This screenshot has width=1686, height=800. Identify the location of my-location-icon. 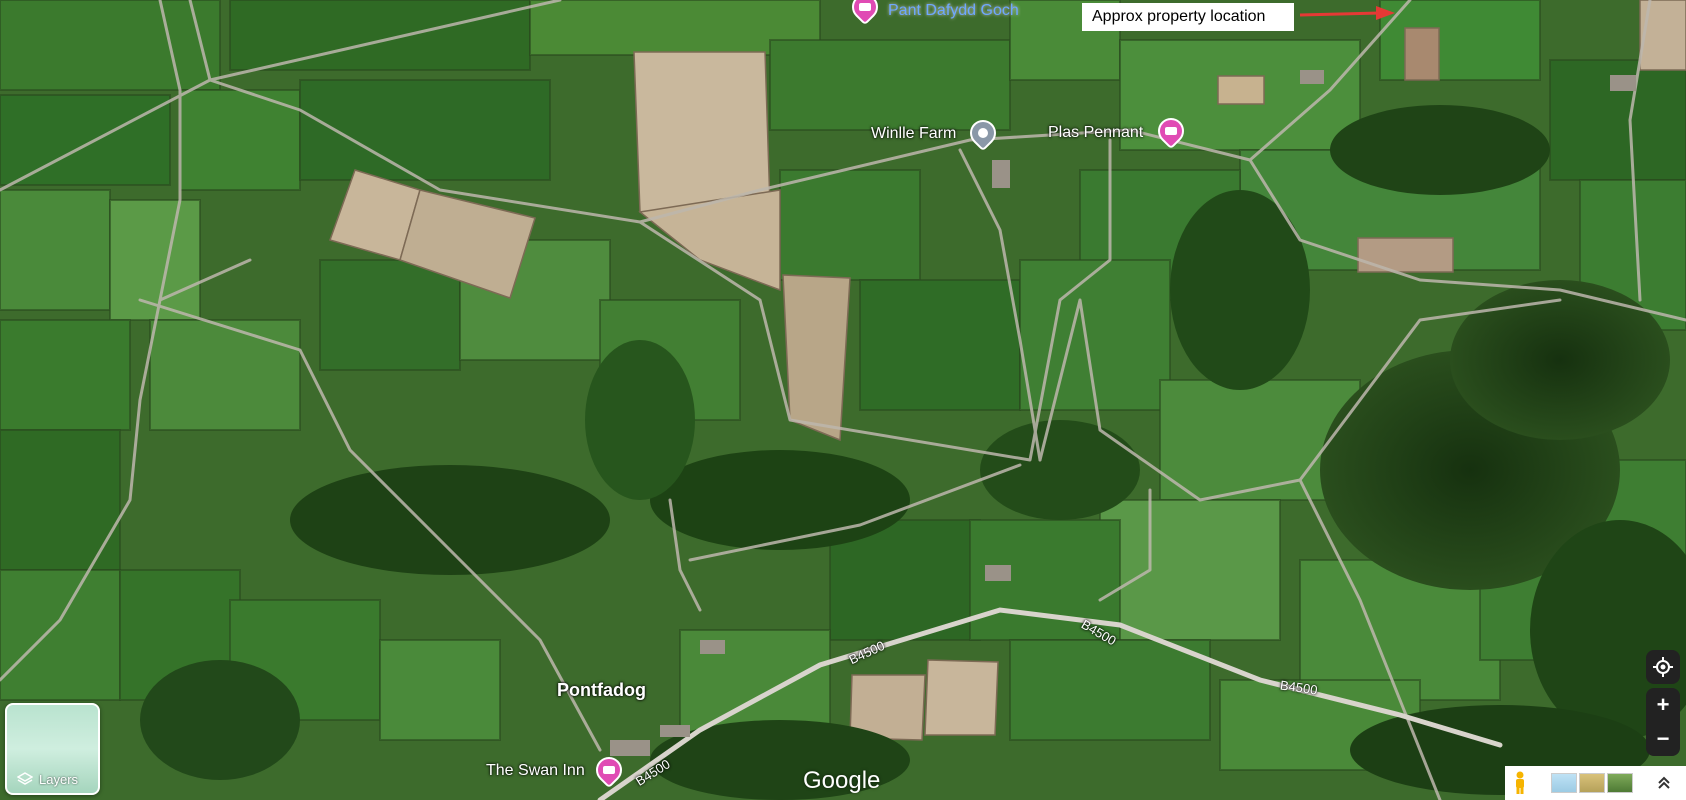
(1663, 667).